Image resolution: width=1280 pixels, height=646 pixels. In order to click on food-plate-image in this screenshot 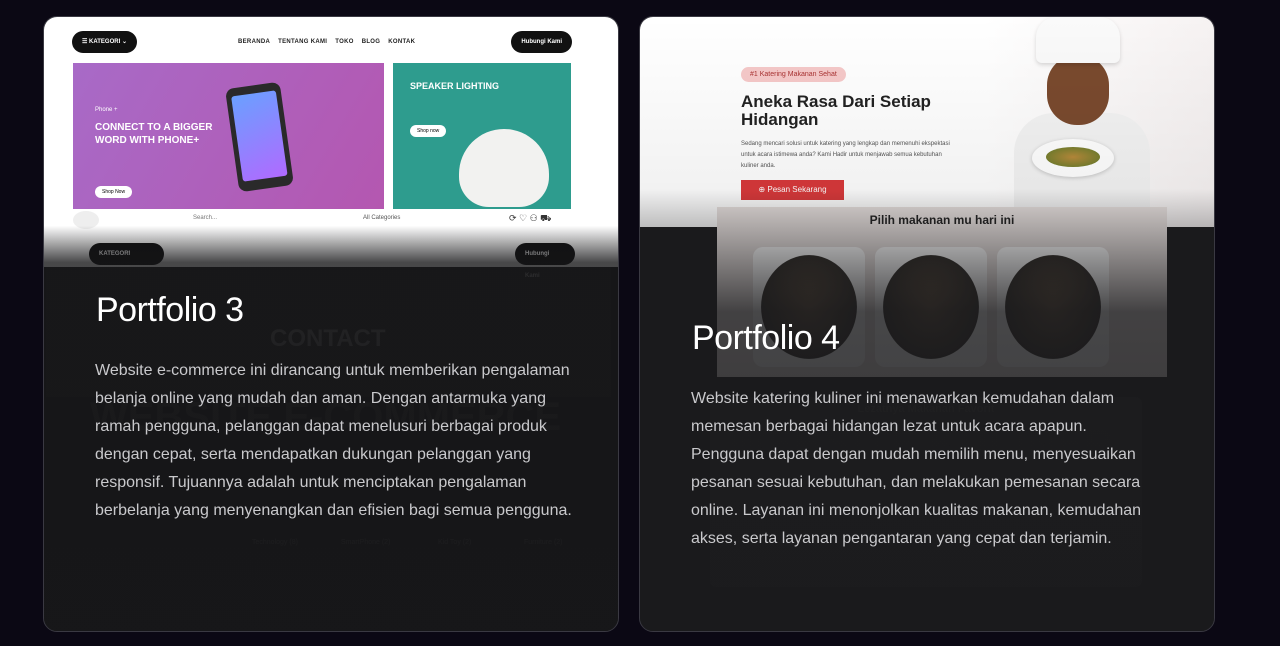, I will do `click(1073, 158)`.